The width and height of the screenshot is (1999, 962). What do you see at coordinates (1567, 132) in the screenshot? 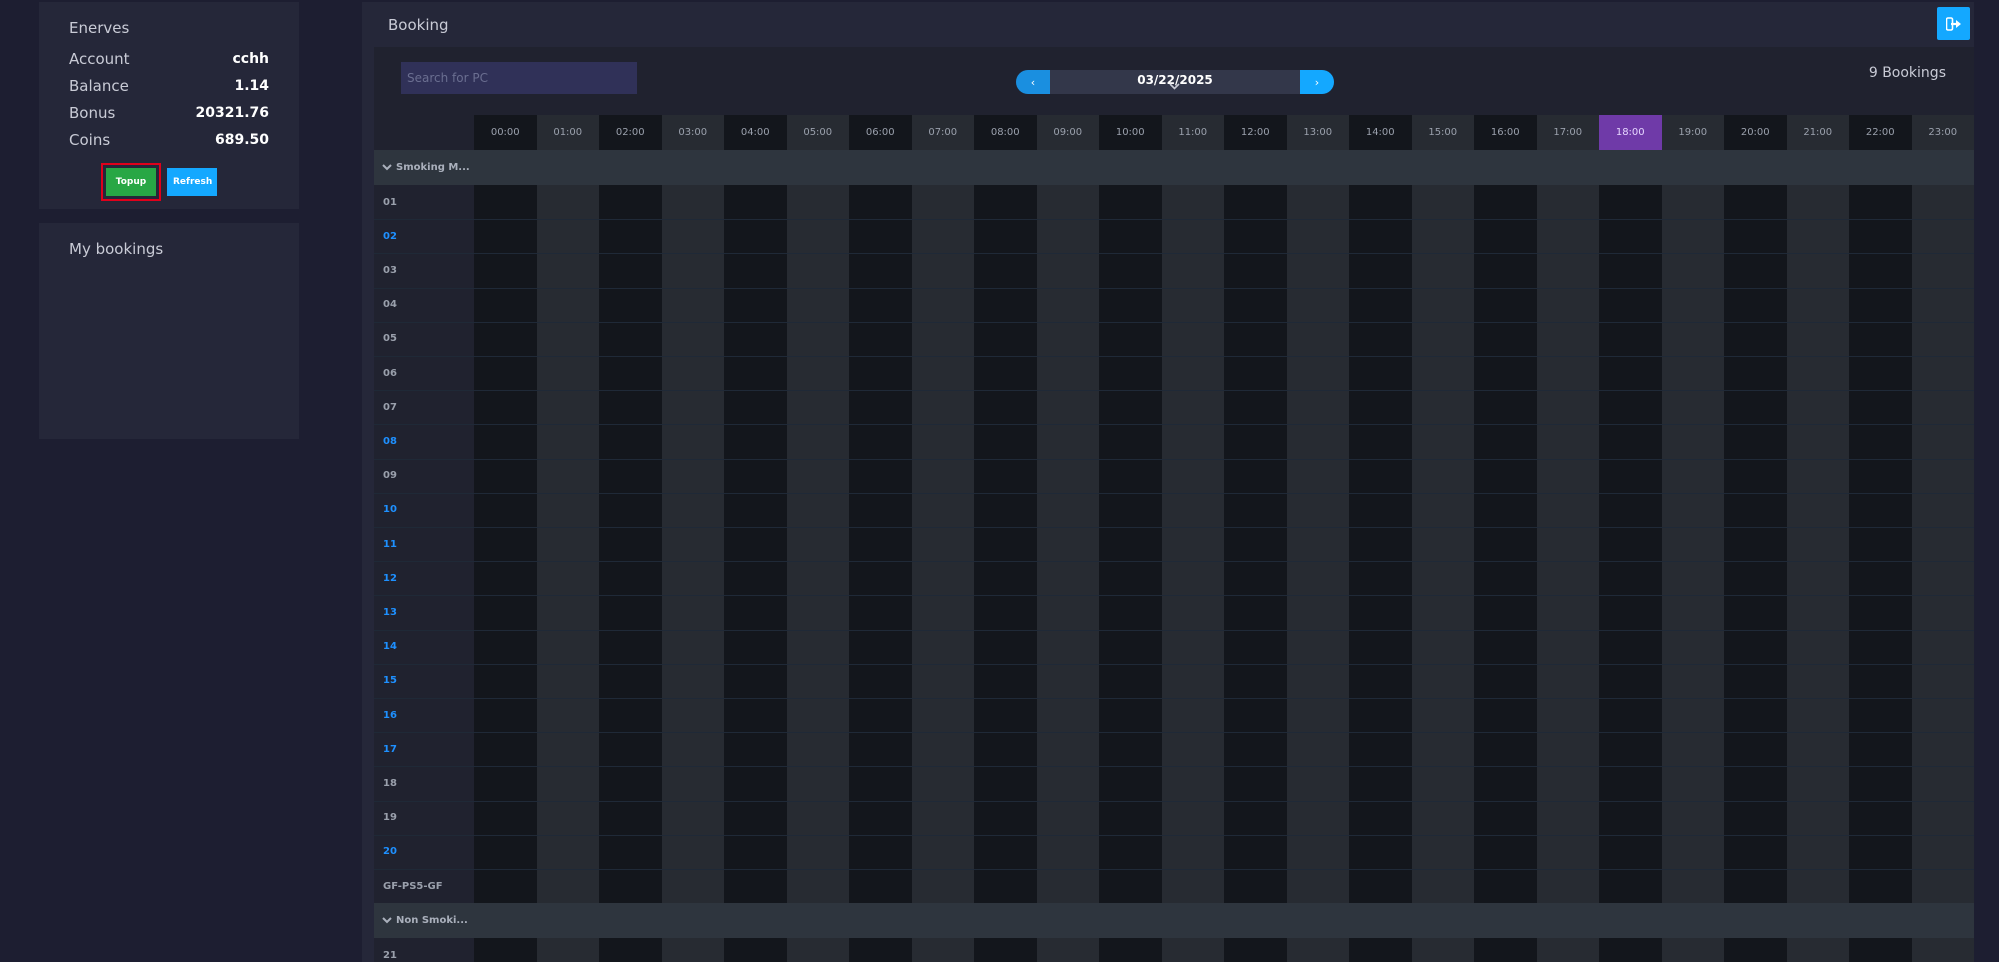
I see `hour-header: 17:00` at bounding box center [1567, 132].